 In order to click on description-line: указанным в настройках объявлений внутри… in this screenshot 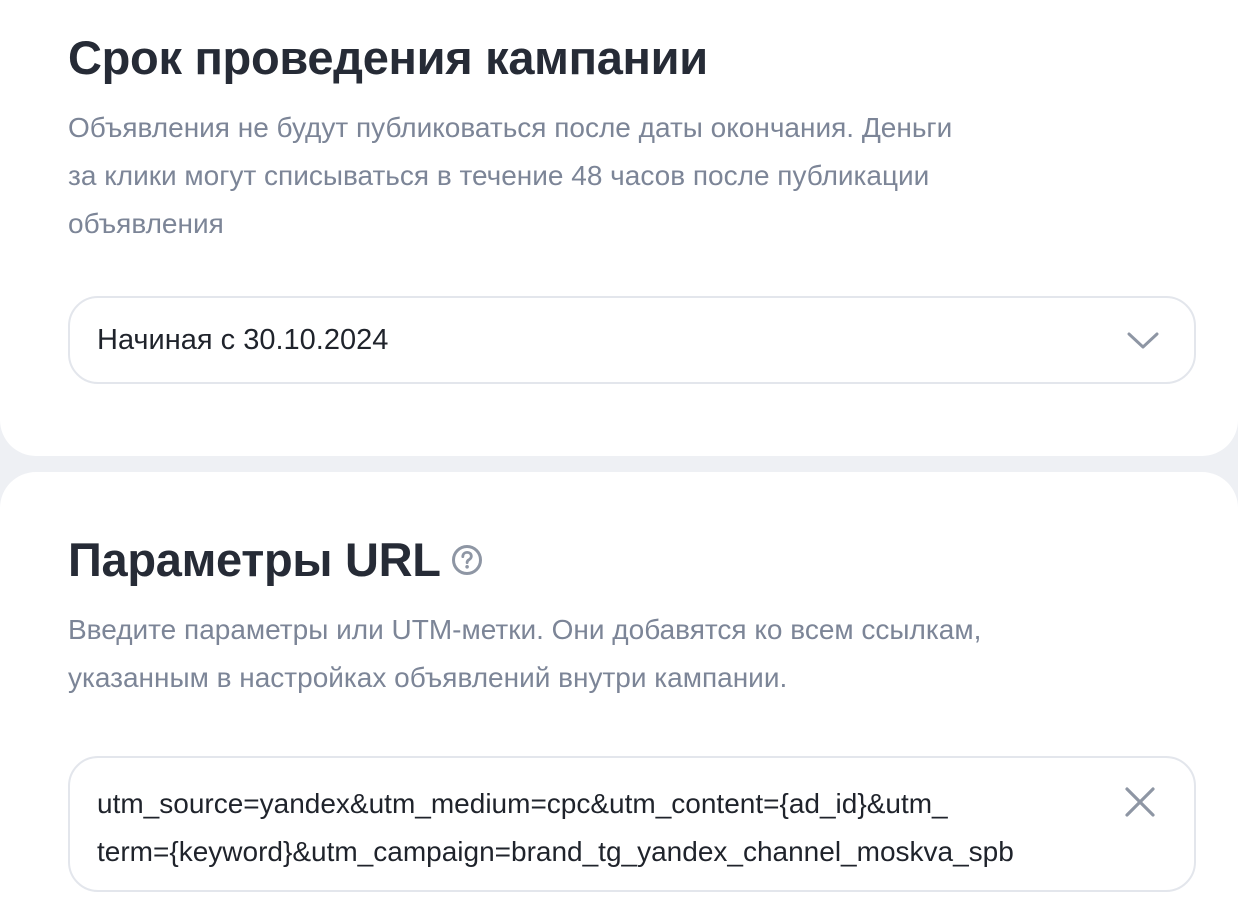, I will do `click(428, 677)`.